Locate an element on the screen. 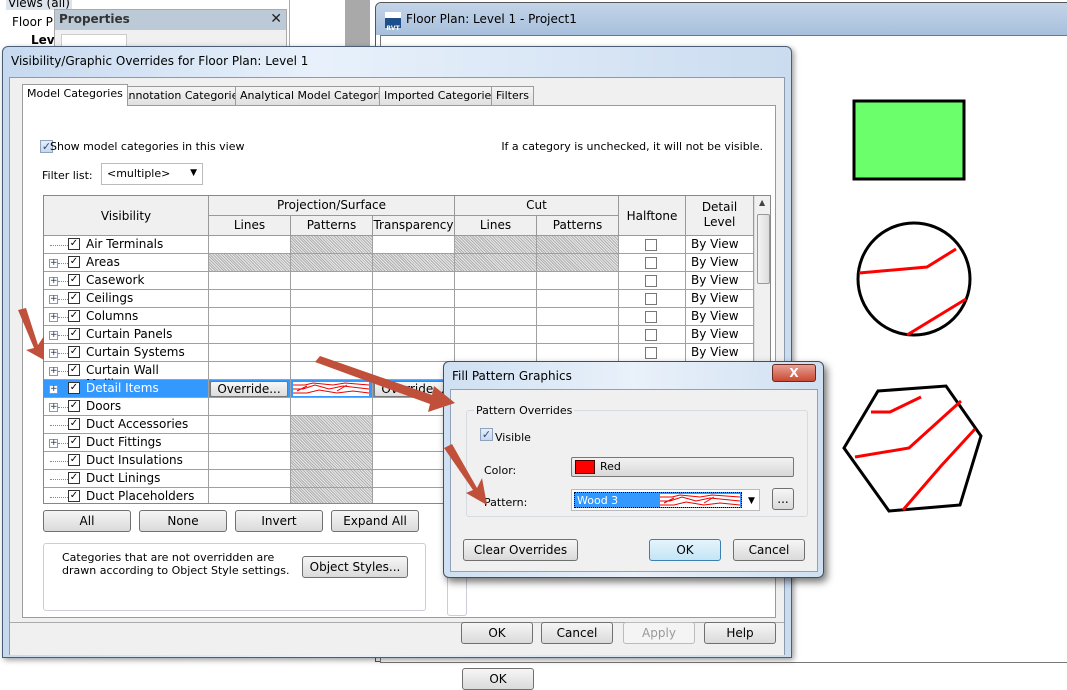 The width and height of the screenshot is (1067, 690). close-icon: ✕ is located at coordinates (276, 19).